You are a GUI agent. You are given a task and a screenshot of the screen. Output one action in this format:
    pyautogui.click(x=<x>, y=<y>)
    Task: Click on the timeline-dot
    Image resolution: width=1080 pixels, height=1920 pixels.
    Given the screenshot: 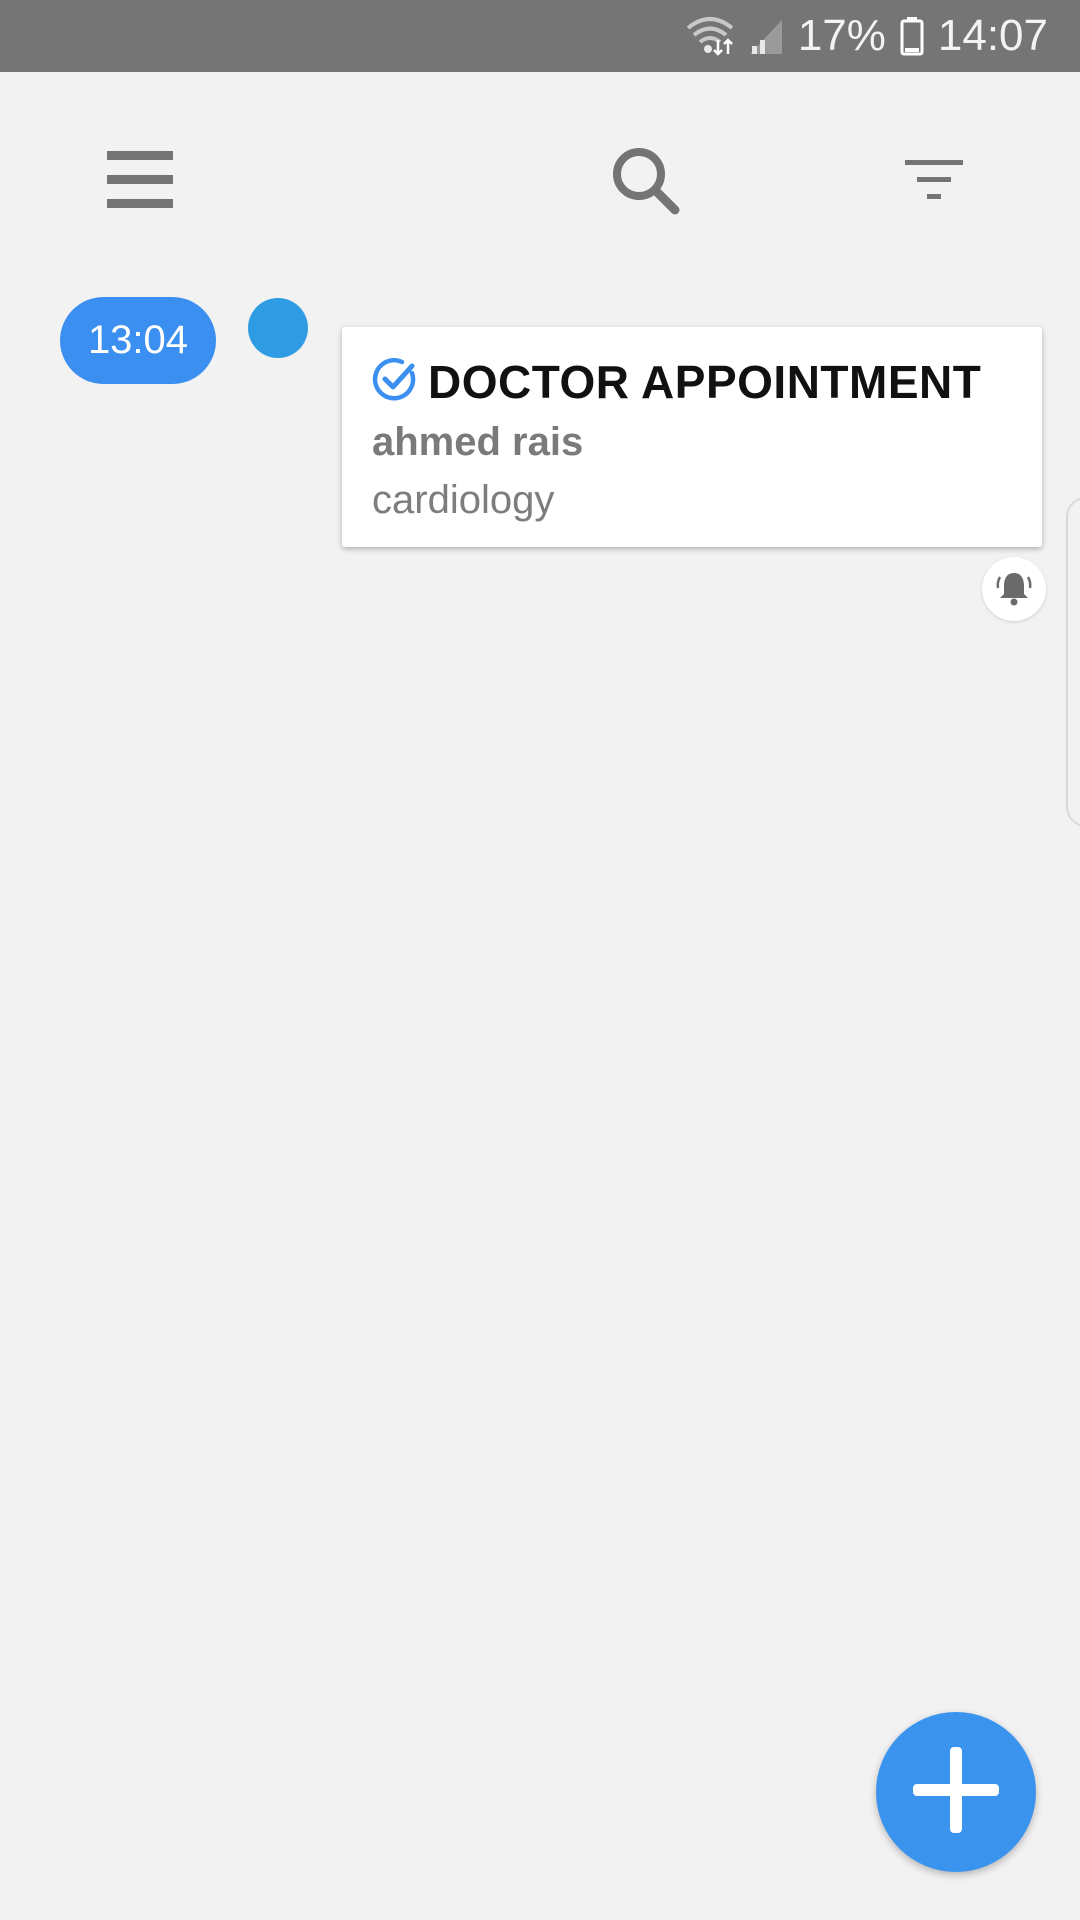 What is the action you would take?
    pyautogui.click(x=278, y=328)
    